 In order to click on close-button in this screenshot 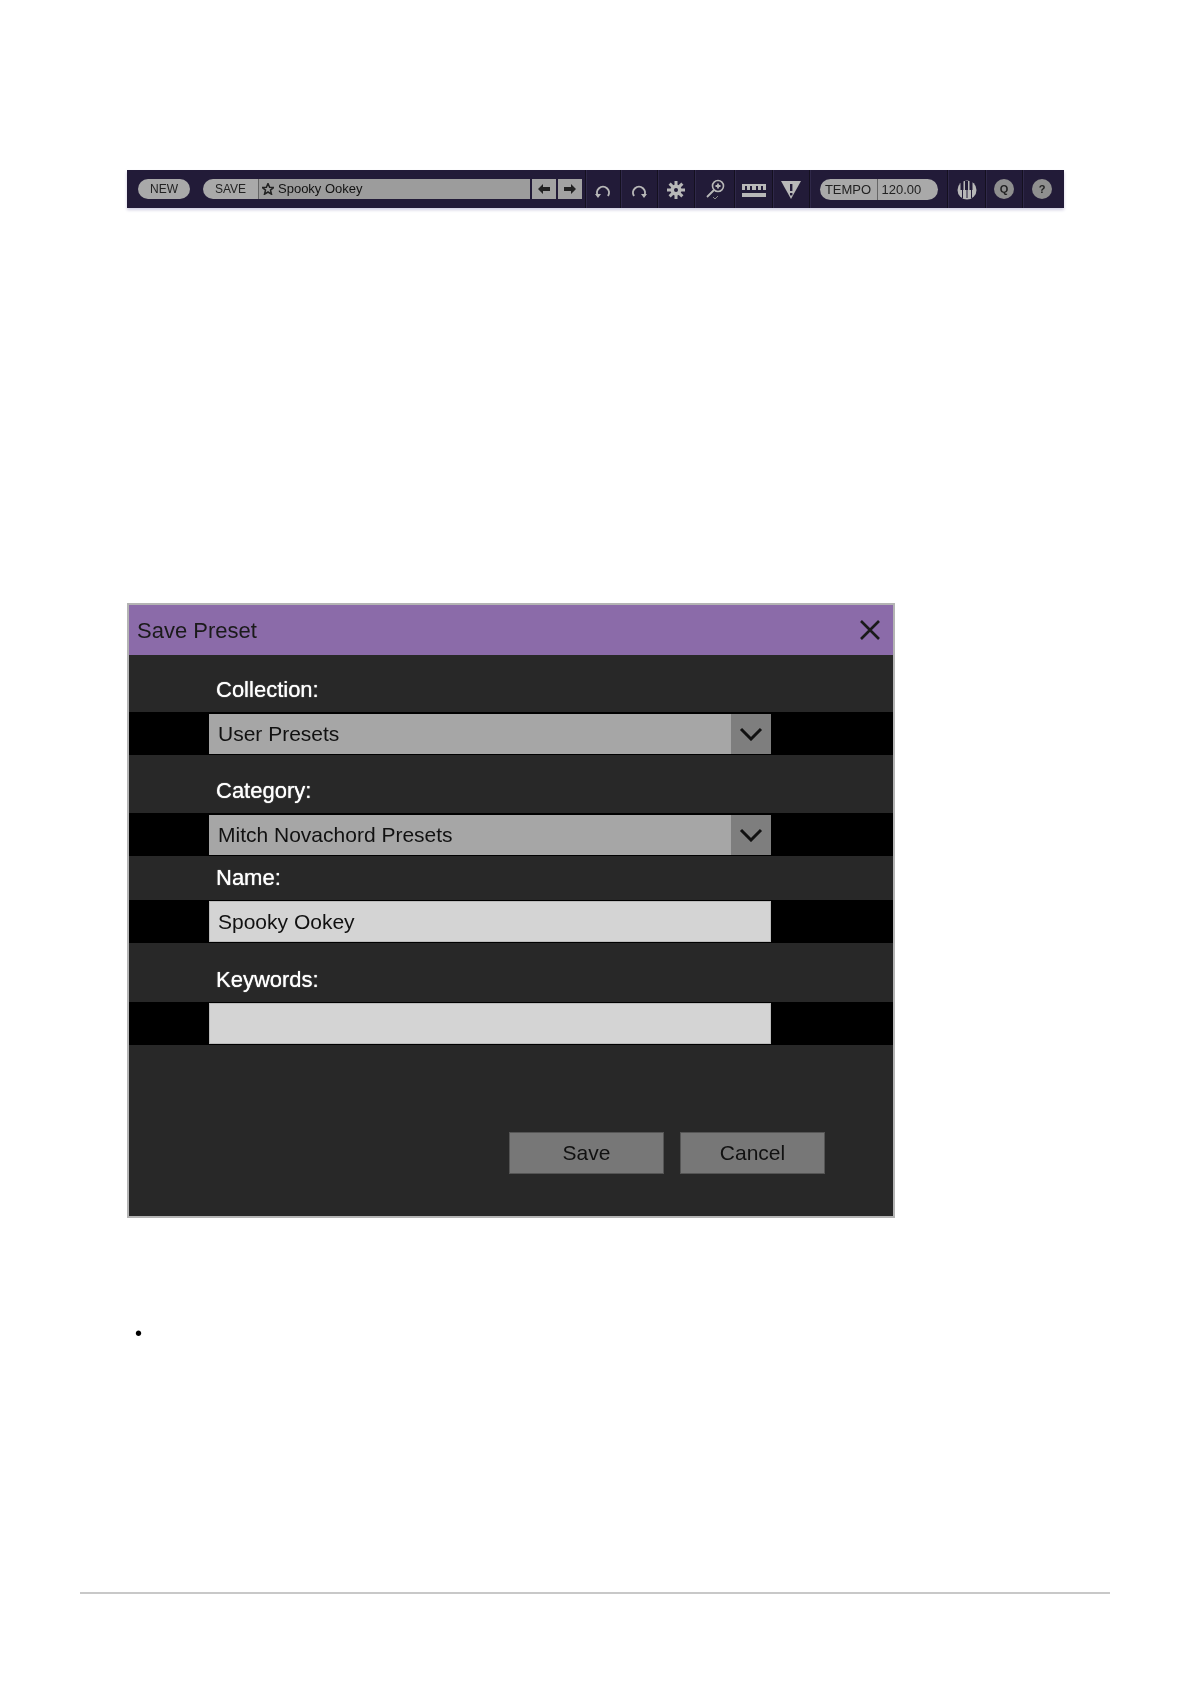, I will do `click(870, 630)`.